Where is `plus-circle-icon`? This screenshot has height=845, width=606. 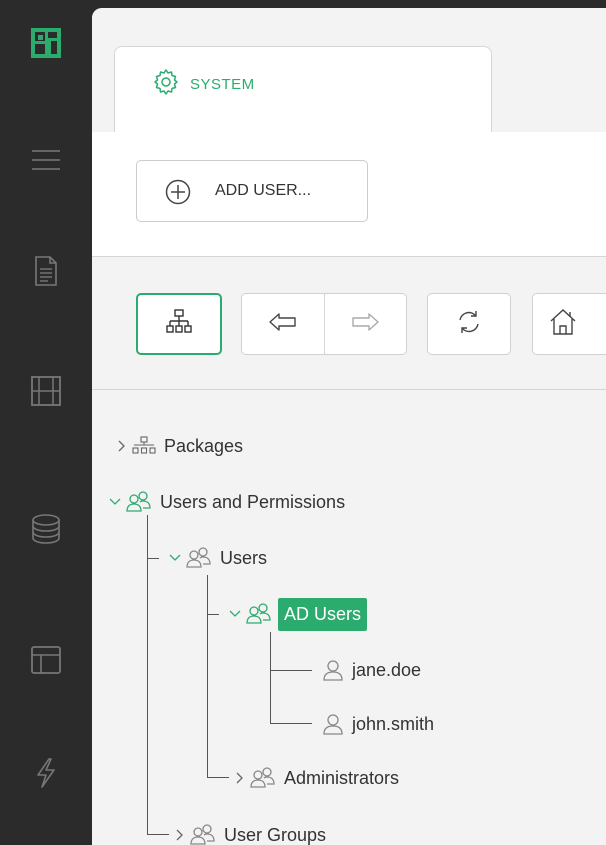
plus-circle-icon is located at coordinates (178, 194).